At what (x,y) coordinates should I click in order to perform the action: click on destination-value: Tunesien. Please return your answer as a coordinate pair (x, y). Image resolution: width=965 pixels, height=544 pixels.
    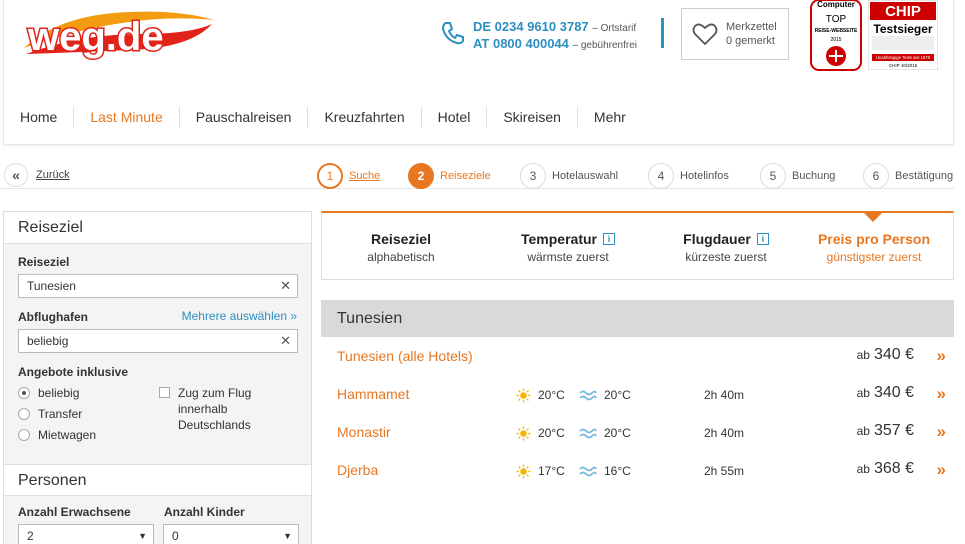
    Looking at the image, I should click on (51, 286).